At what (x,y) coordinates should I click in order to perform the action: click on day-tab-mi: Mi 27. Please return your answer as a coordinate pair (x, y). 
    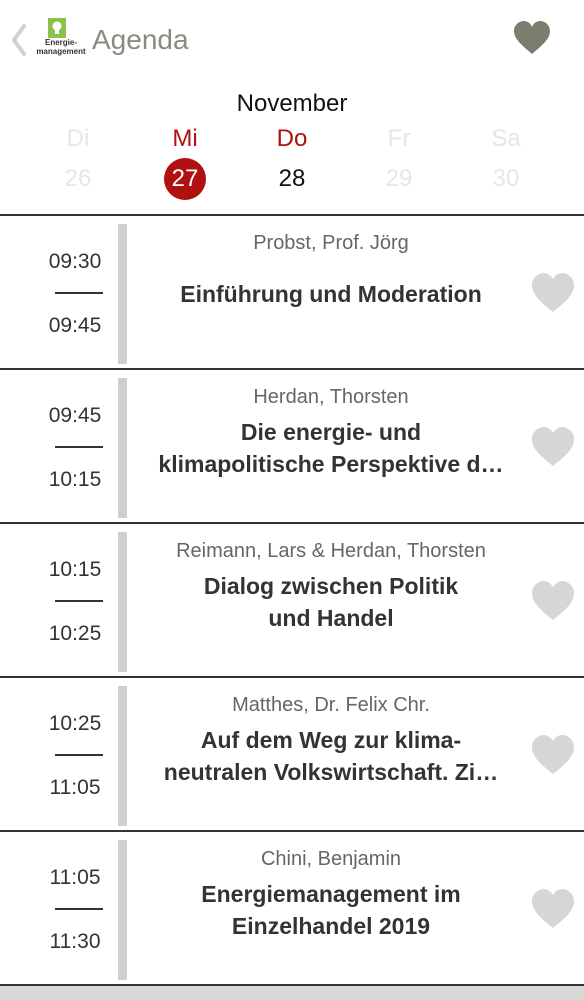
    Looking at the image, I should click on (185, 162).